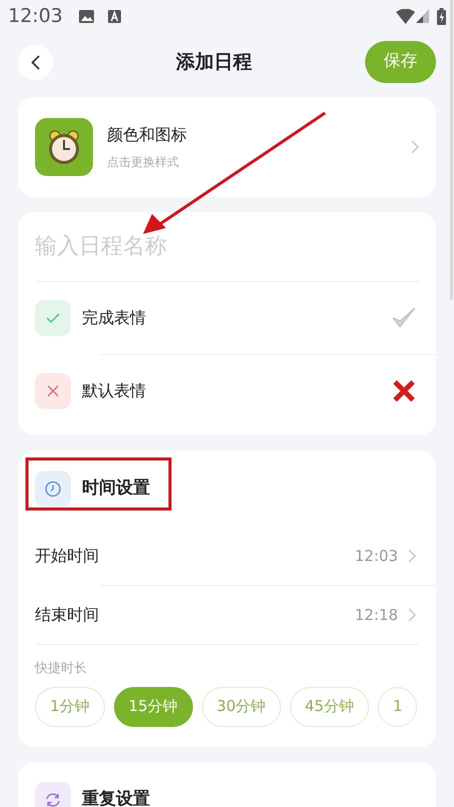 The height and width of the screenshot is (807, 454). Describe the element at coordinates (86, 16) in the screenshot. I see `image-icon` at that location.